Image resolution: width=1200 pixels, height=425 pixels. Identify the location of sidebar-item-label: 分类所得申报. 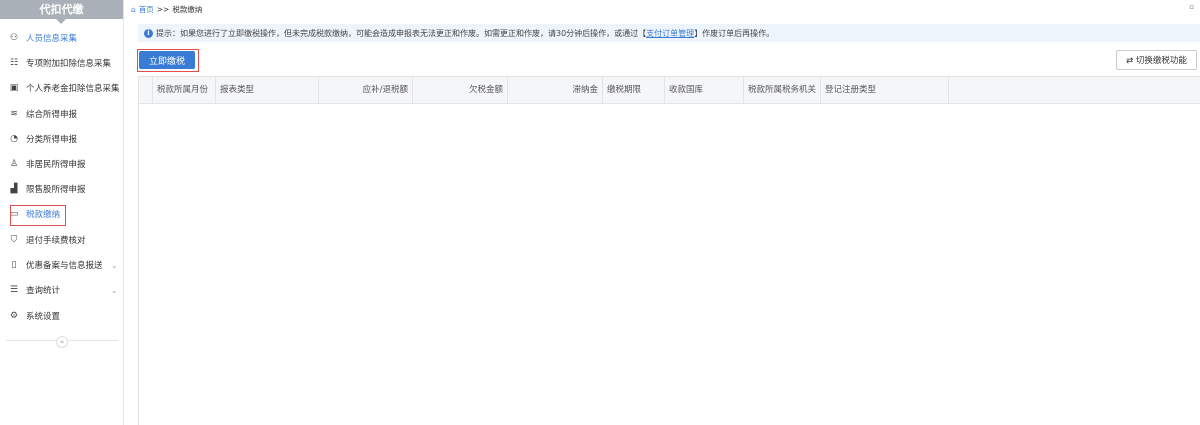
(52, 140).